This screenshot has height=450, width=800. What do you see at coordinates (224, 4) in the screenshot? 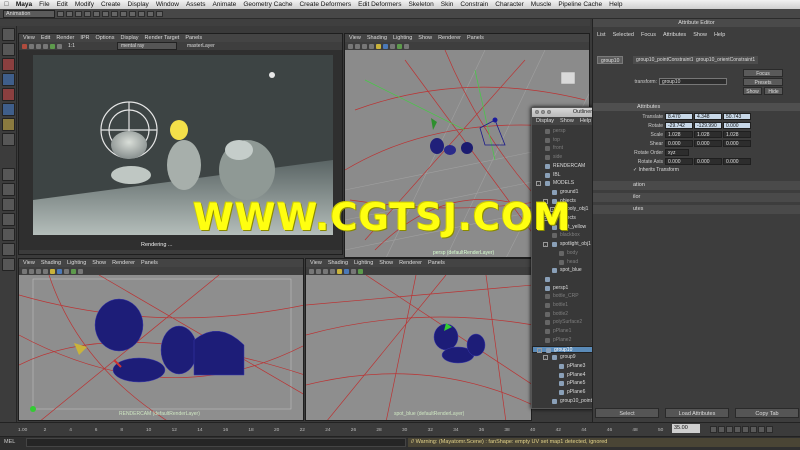
I see `menu-animate: Animate` at bounding box center [224, 4].